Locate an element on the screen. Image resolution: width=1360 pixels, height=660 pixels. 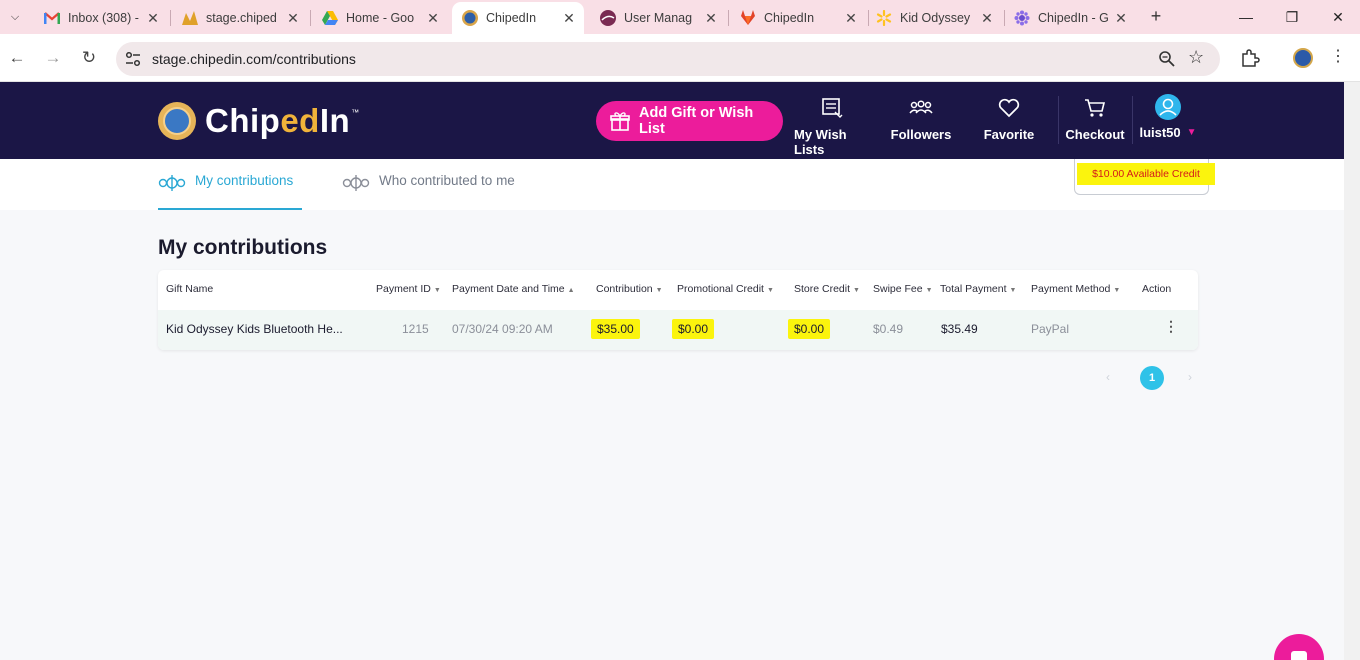
heart-icon is located at coordinates (1009, 108).